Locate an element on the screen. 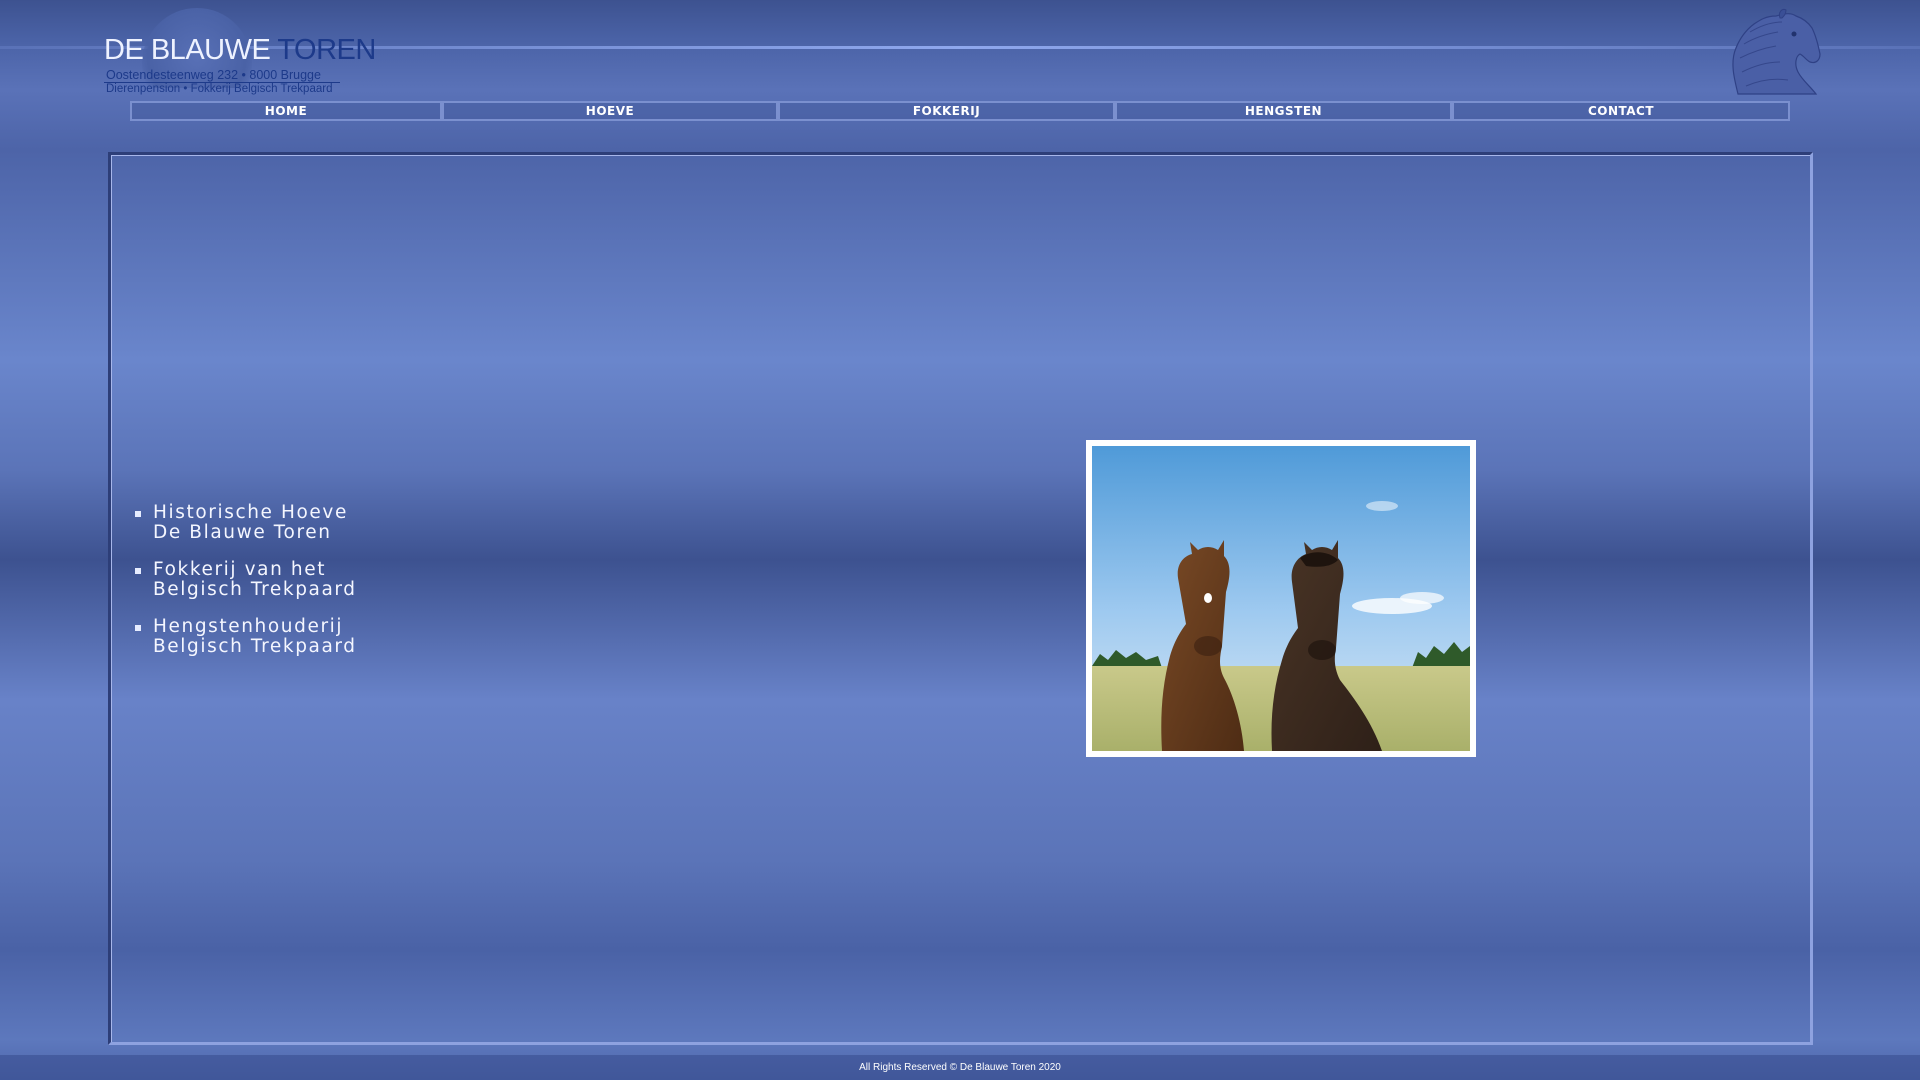 This screenshot has height=1080, width=1920. intro-list-item: Historische Hoeve De Blauwe Toren is located at coordinates (246, 523).